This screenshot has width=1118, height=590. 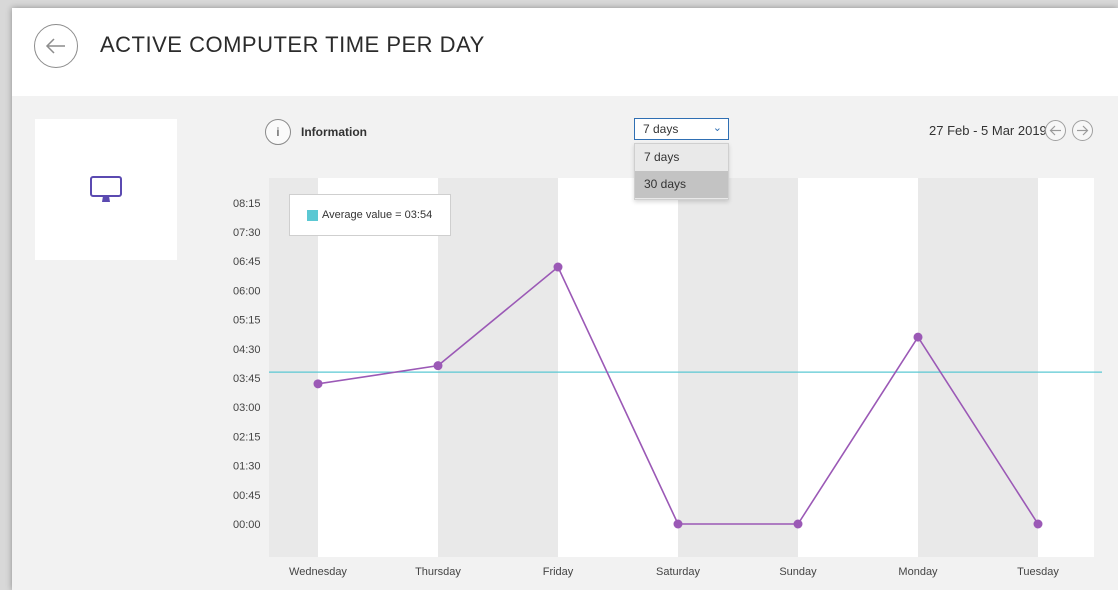 I want to click on chart-legend: Average value = 03:54, so click(x=370, y=215).